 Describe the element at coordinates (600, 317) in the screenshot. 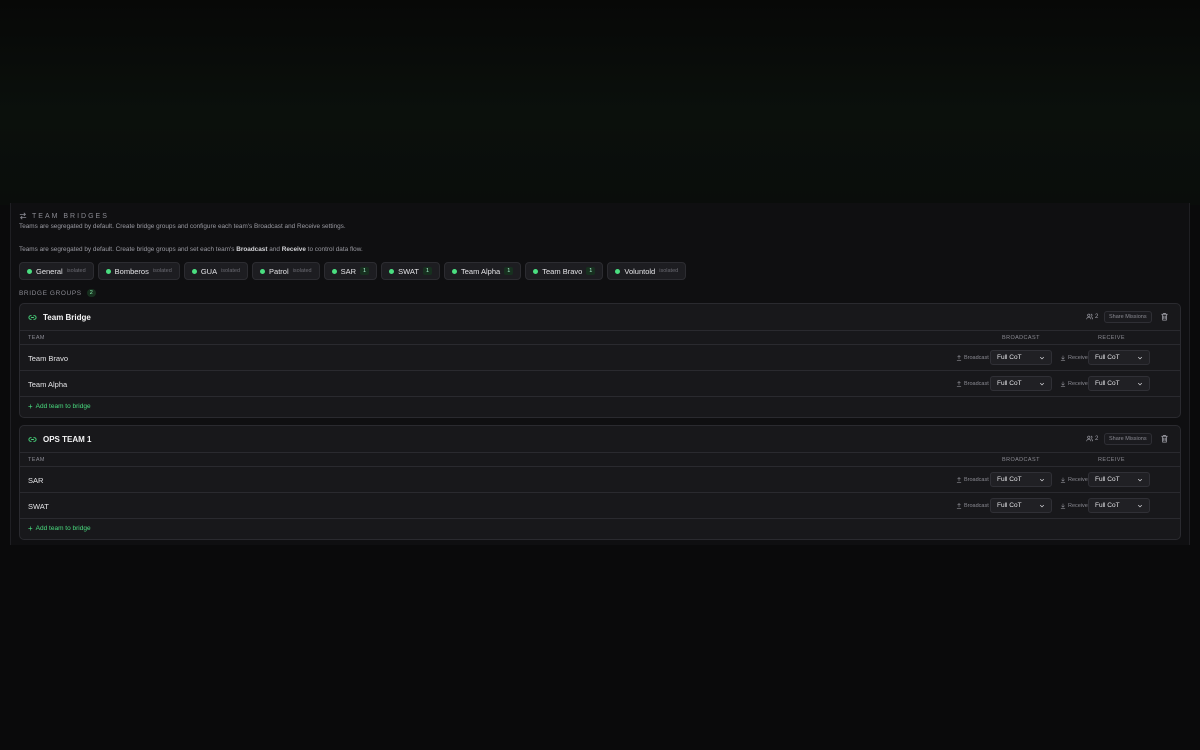

I see `bridge-group-header: Team Bridge 2 Share Missions` at that location.